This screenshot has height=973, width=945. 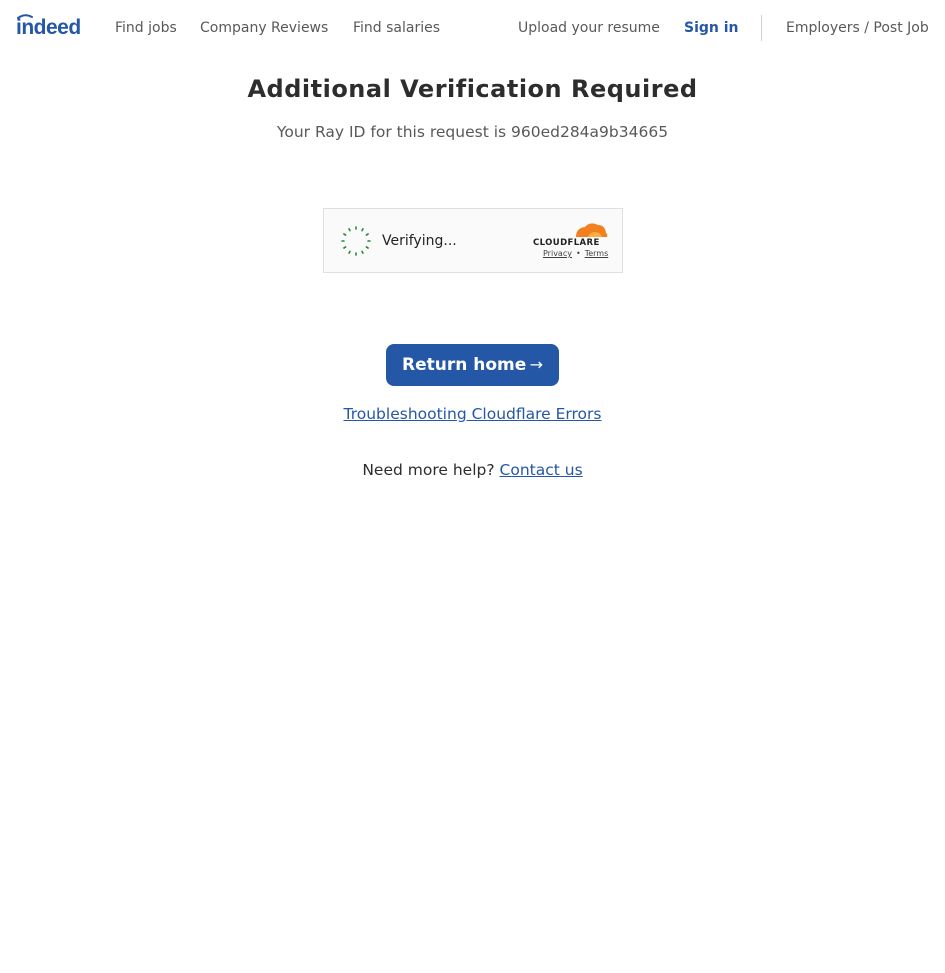 What do you see at coordinates (428, 470) in the screenshot?
I see `help-prefix-text: Need more help?` at bounding box center [428, 470].